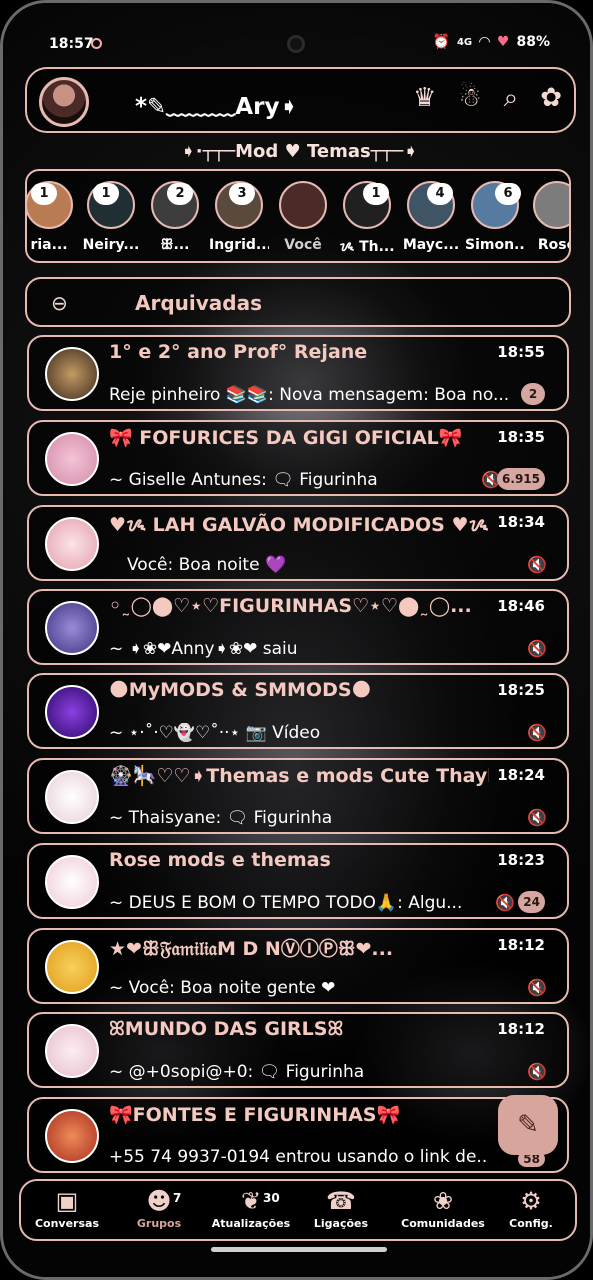 This screenshot has width=593, height=1280. What do you see at coordinates (531, 1223) in the screenshot?
I see `nav-label: Config.` at bounding box center [531, 1223].